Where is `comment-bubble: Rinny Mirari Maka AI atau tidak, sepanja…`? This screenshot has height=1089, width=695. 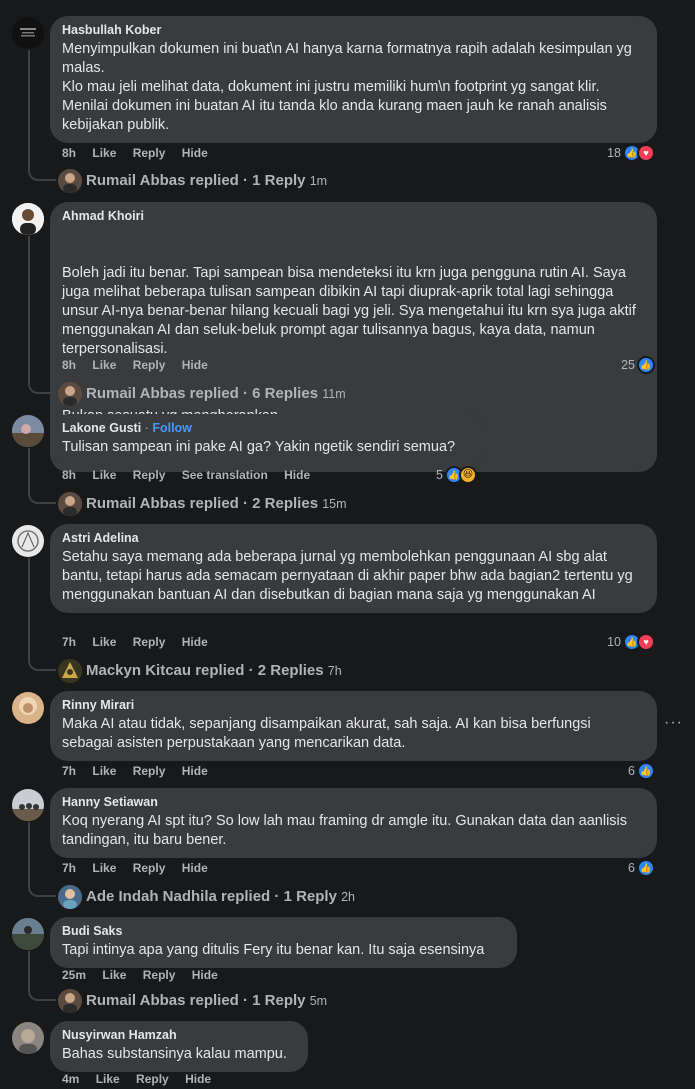
comment-bubble: Rinny Mirari Maka AI atau tidak, sepanja… is located at coordinates (353, 726).